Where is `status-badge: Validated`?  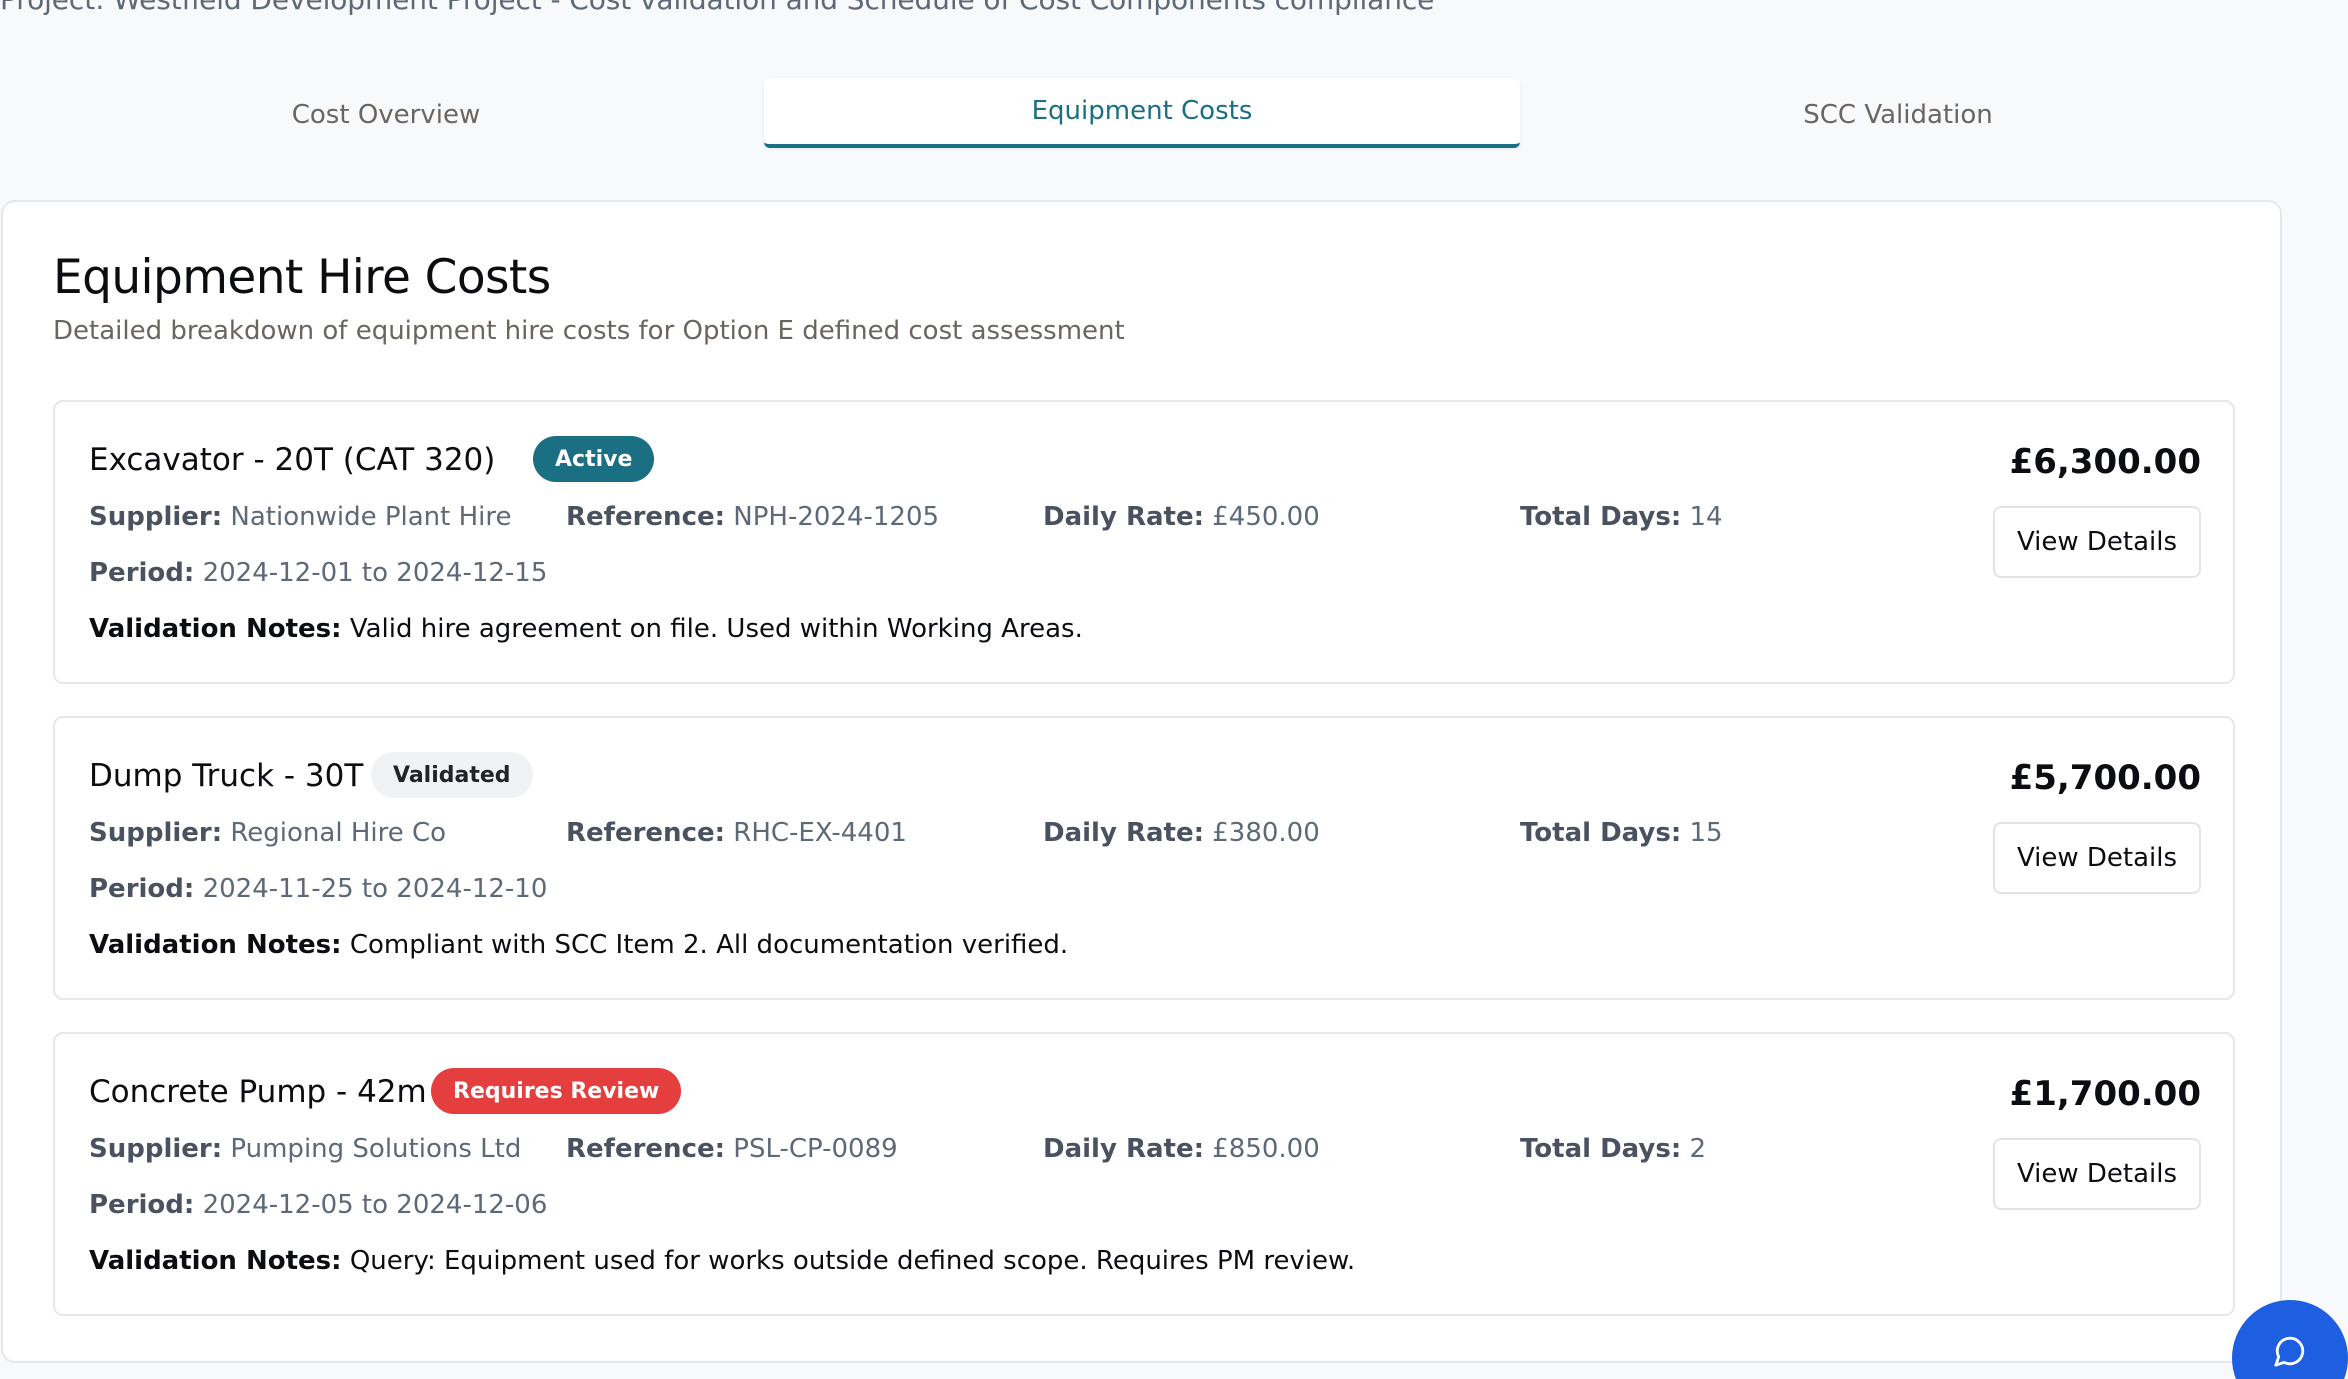
status-badge: Validated is located at coordinates (452, 775).